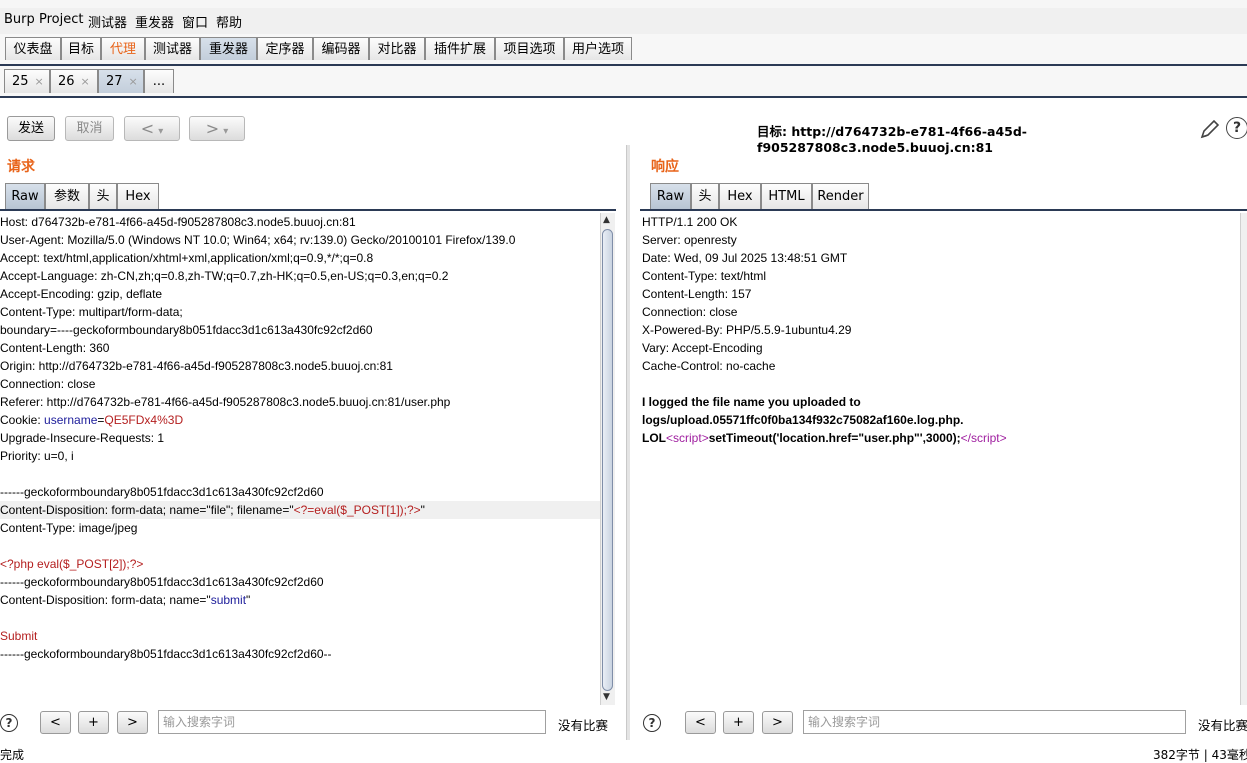 This screenshot has height=763, width=1247. Describe the element at coordinates (654, 438) in the screenshot. I see `response-token: LOL` at that location.